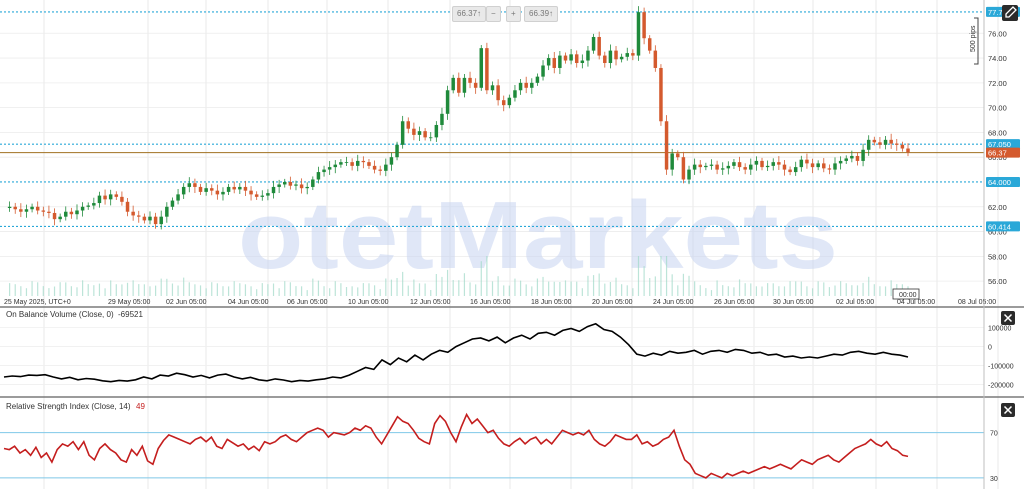  What do you see at coordinates (68, 406) in the screenshot?
I see `rsi-title: Relative Strength Index (Close, 14)` at bounding box center [68, 406].